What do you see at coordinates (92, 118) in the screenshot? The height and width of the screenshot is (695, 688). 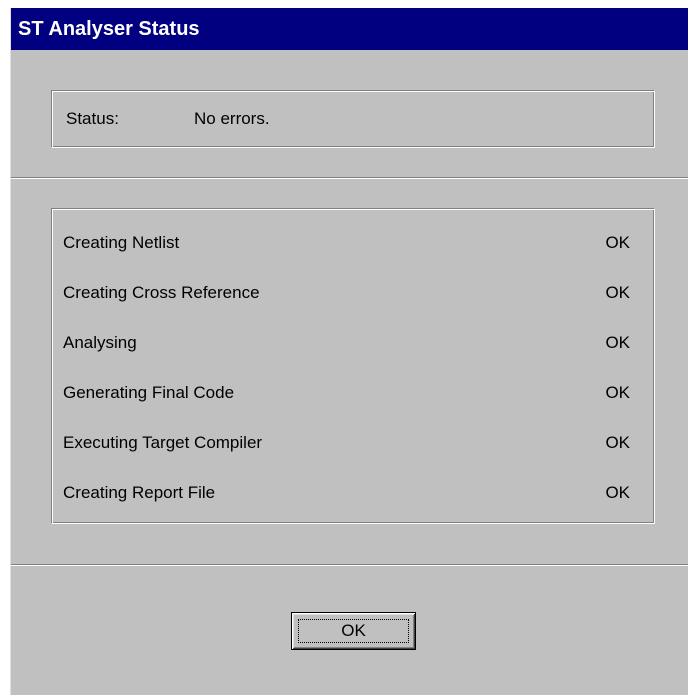 I see `status-label: Status:` at bounding box center [92, 118].